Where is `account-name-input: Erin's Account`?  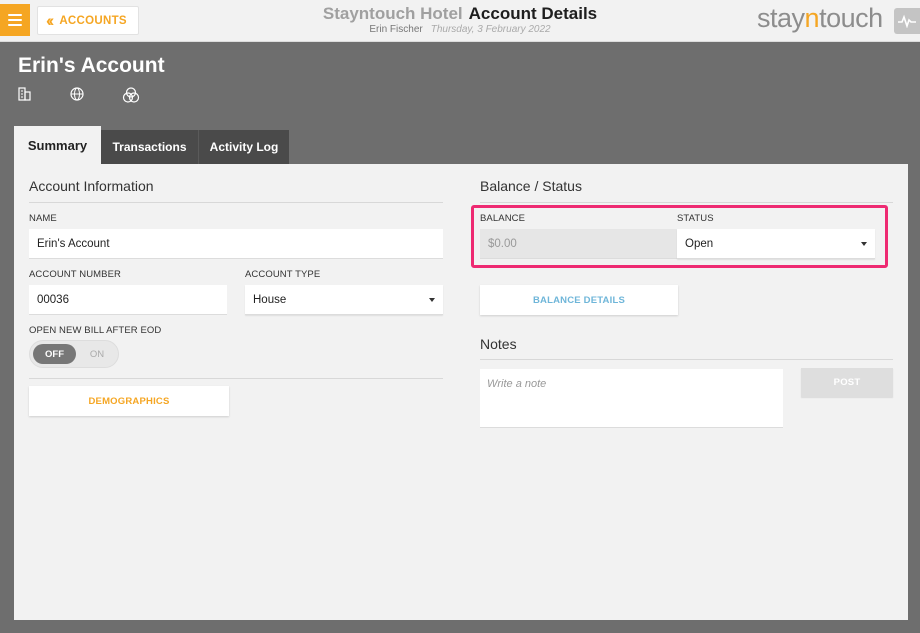 account-name-input: Erin's Account is located at coordinates (236, 244).